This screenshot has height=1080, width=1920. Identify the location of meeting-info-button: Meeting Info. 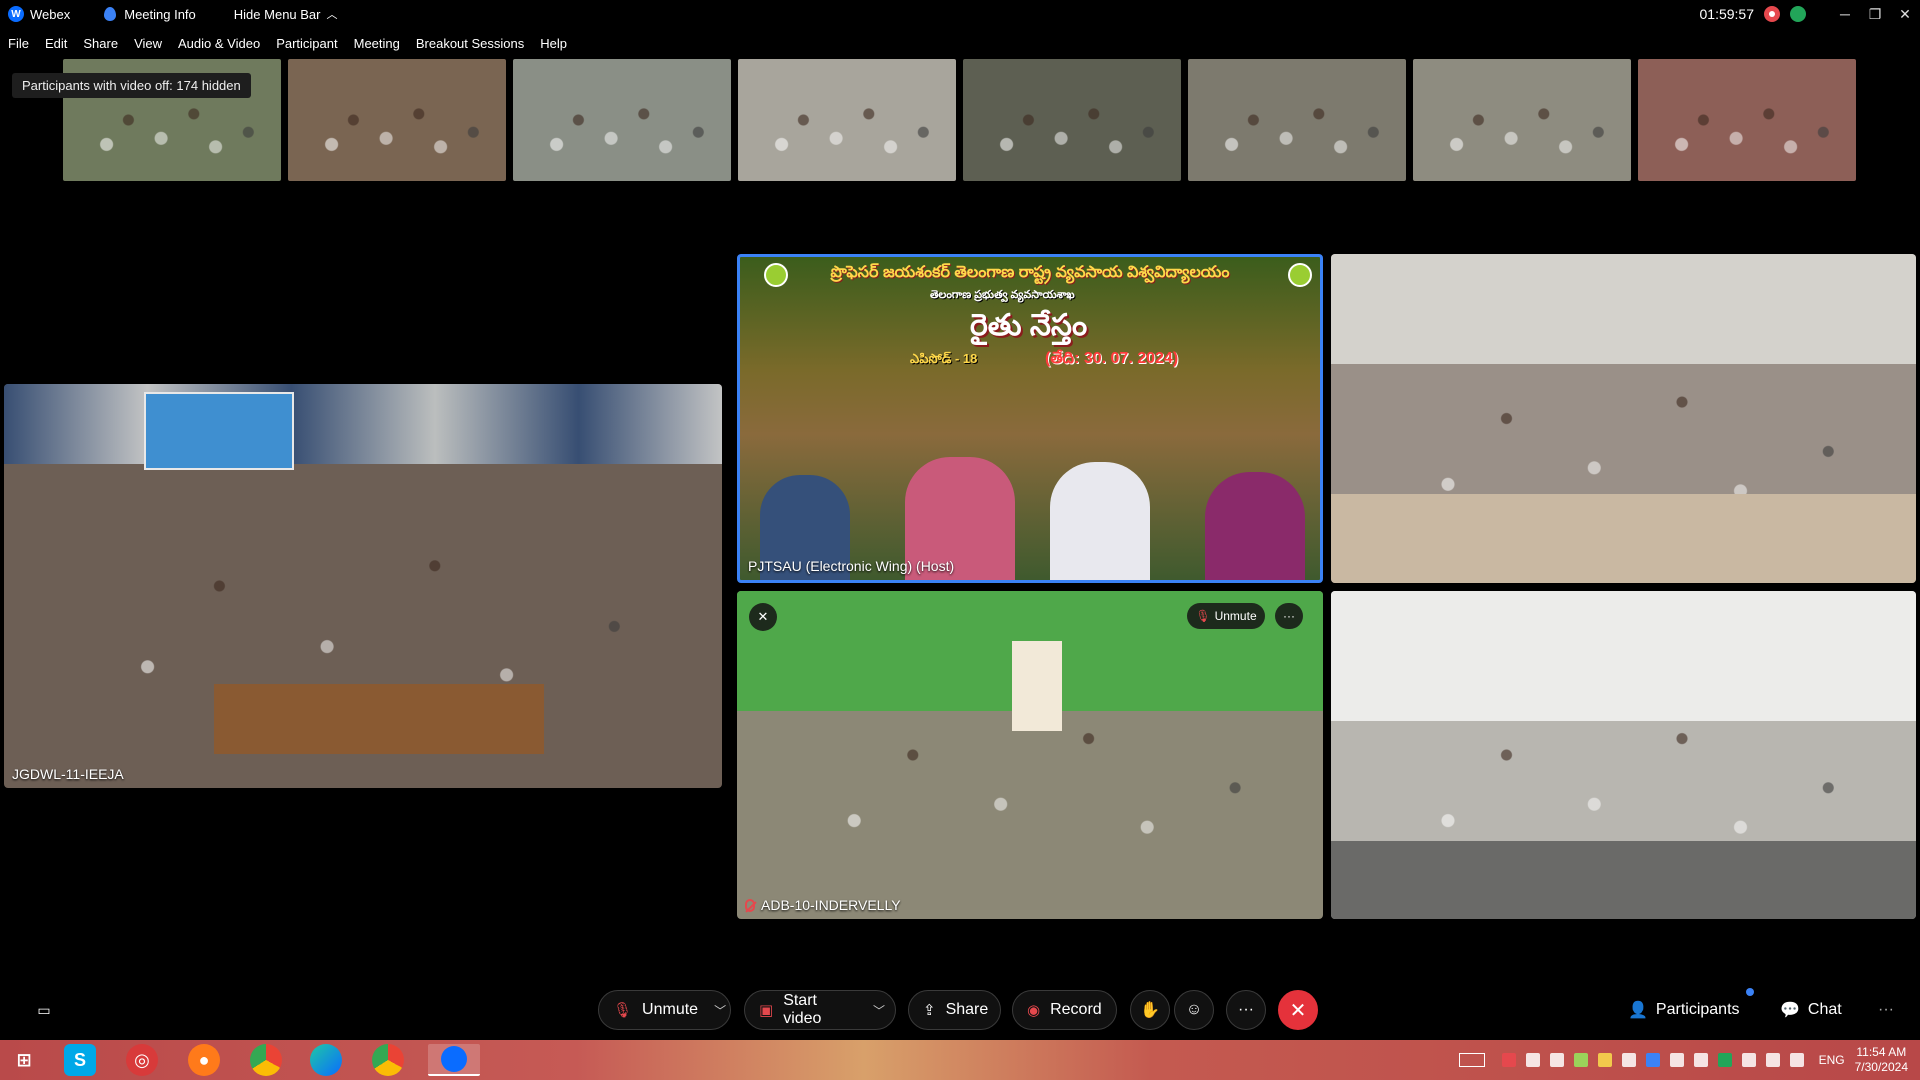
(150, 14).